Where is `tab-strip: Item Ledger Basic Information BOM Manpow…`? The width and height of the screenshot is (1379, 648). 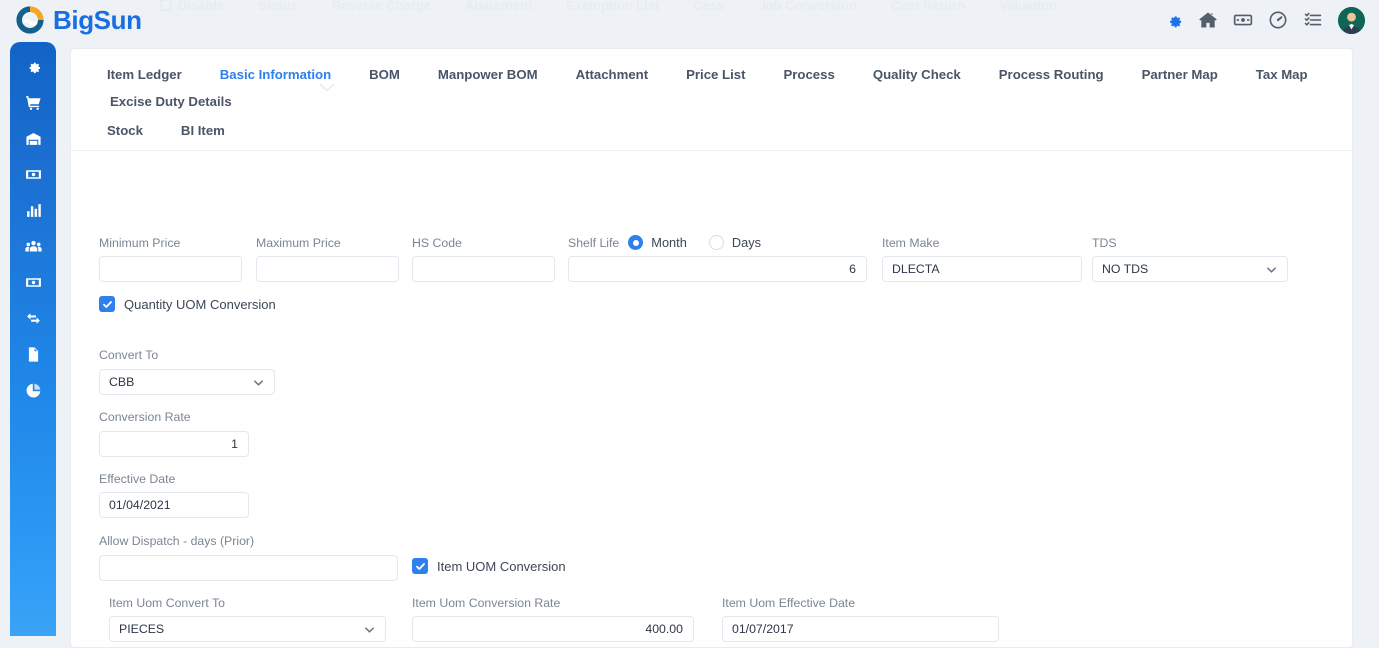
tab-strip: Item Ledger Basic Information BOM Manpow… is located at coordinates (711, 100).